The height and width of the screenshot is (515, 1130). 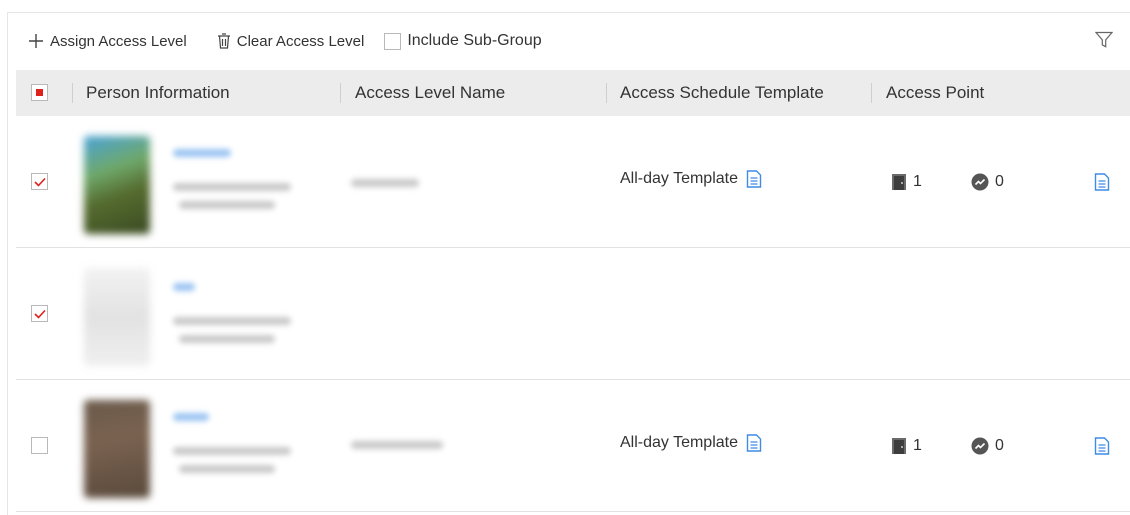 What do you see at coordinates (1104, 42) in the screenshot?
I see `filter-icon` at bounding box center [1104, 42].